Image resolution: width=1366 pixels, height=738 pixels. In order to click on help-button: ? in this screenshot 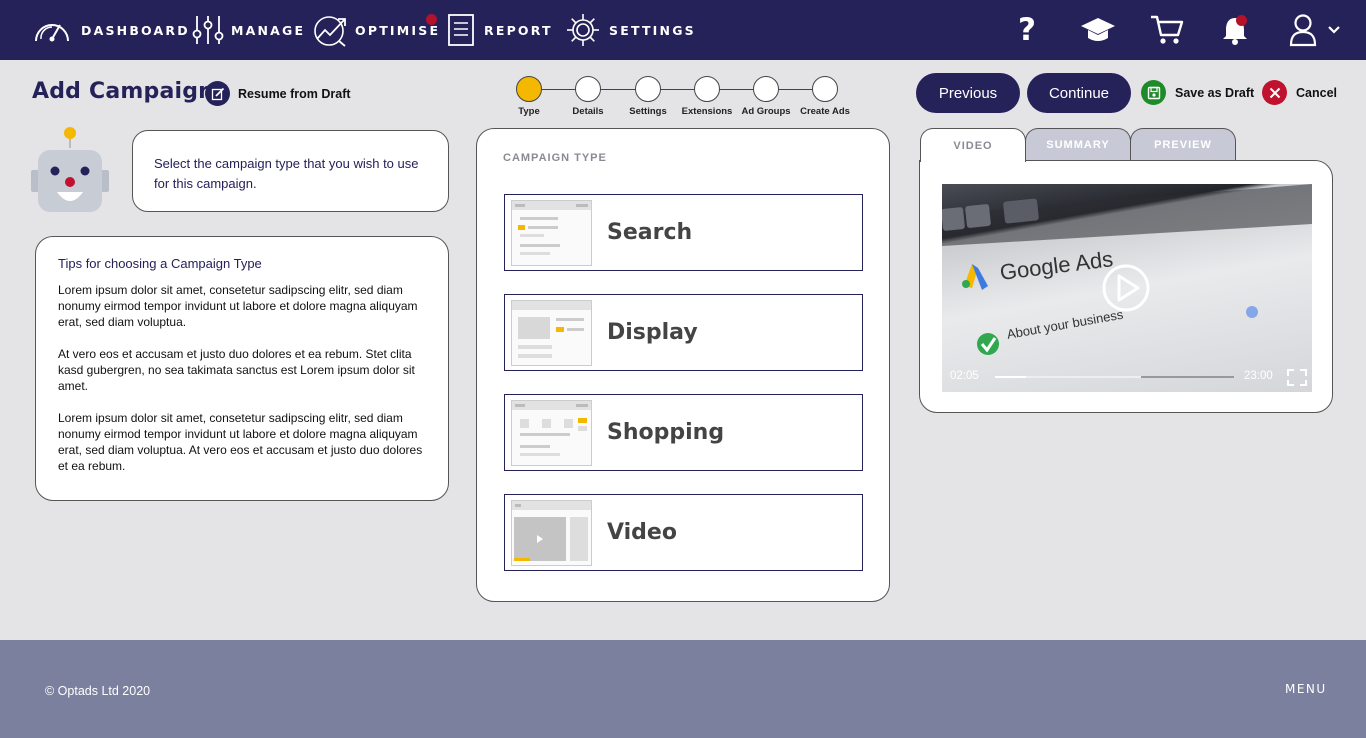, I will do `click(1027, 30)`.